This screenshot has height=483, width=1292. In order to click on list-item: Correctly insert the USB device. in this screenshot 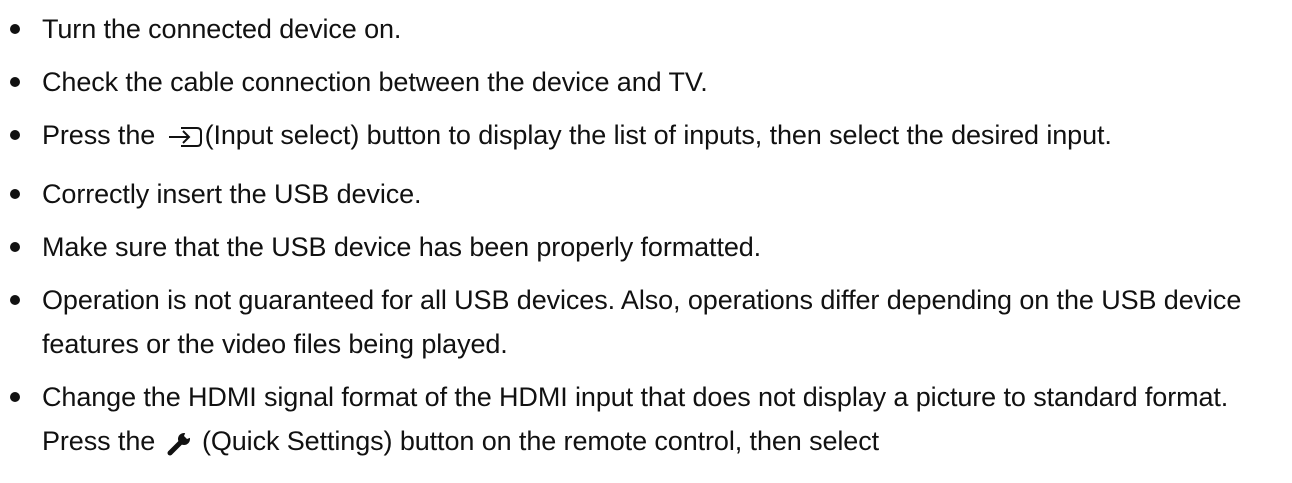, I will do `click(646, 194)`.